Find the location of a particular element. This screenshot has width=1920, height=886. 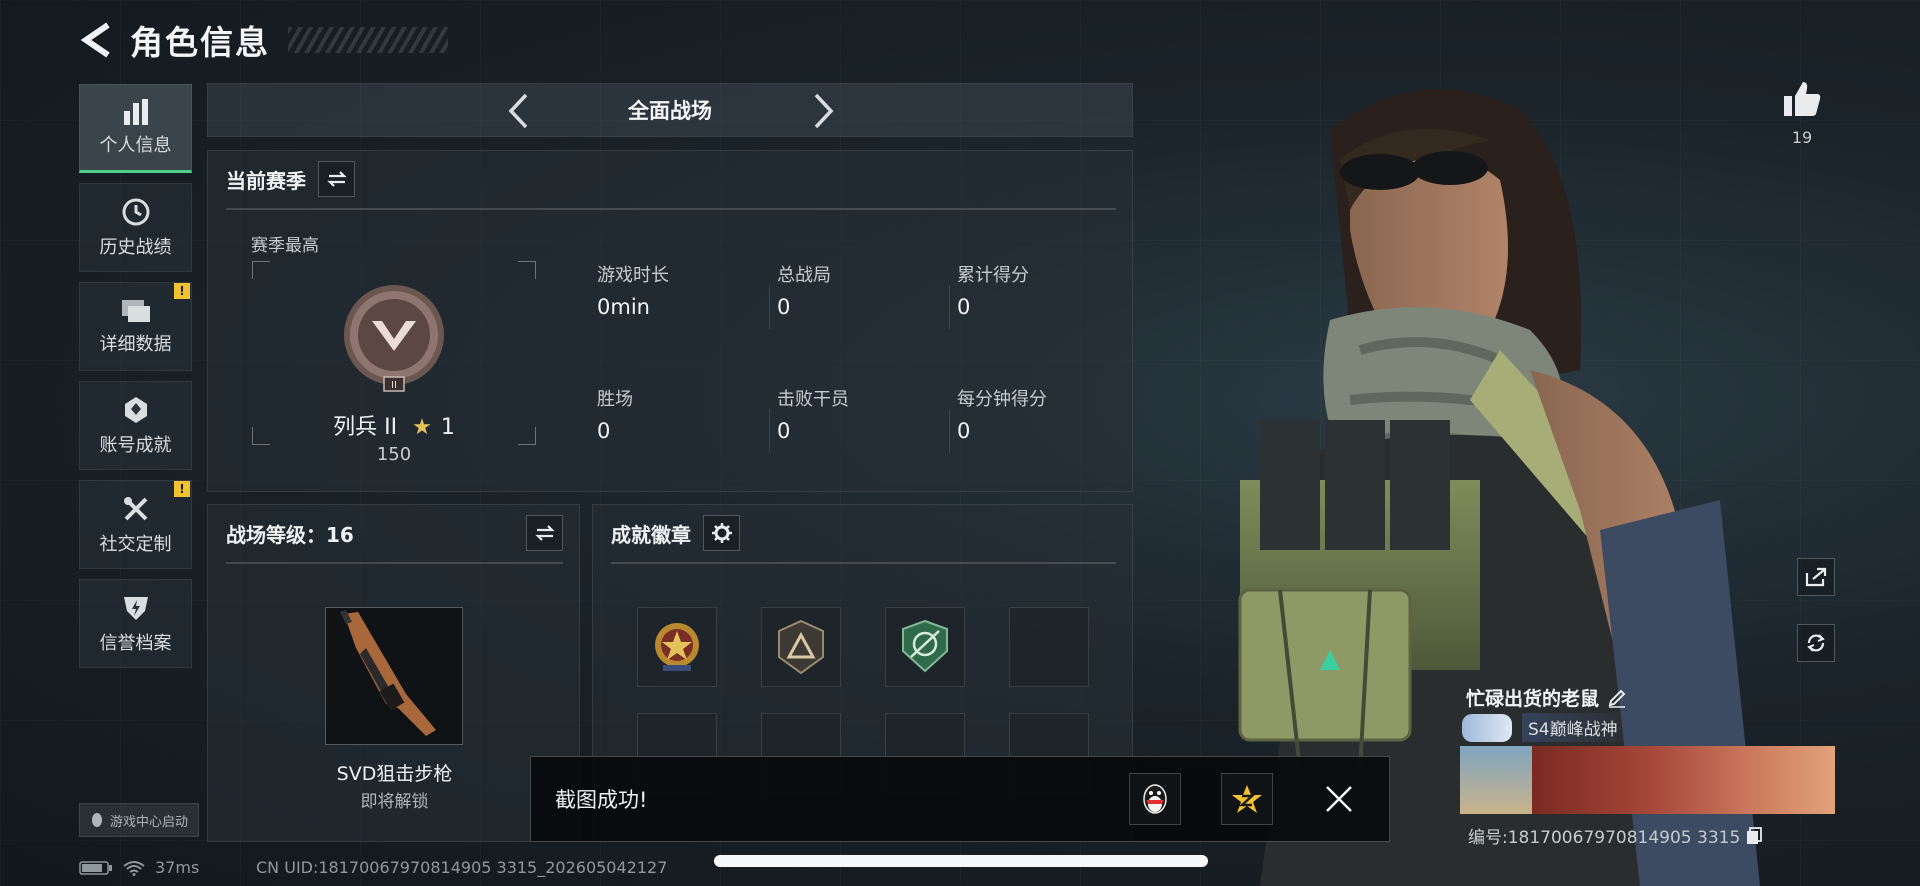

back-button is located at coordinates (97, 40).